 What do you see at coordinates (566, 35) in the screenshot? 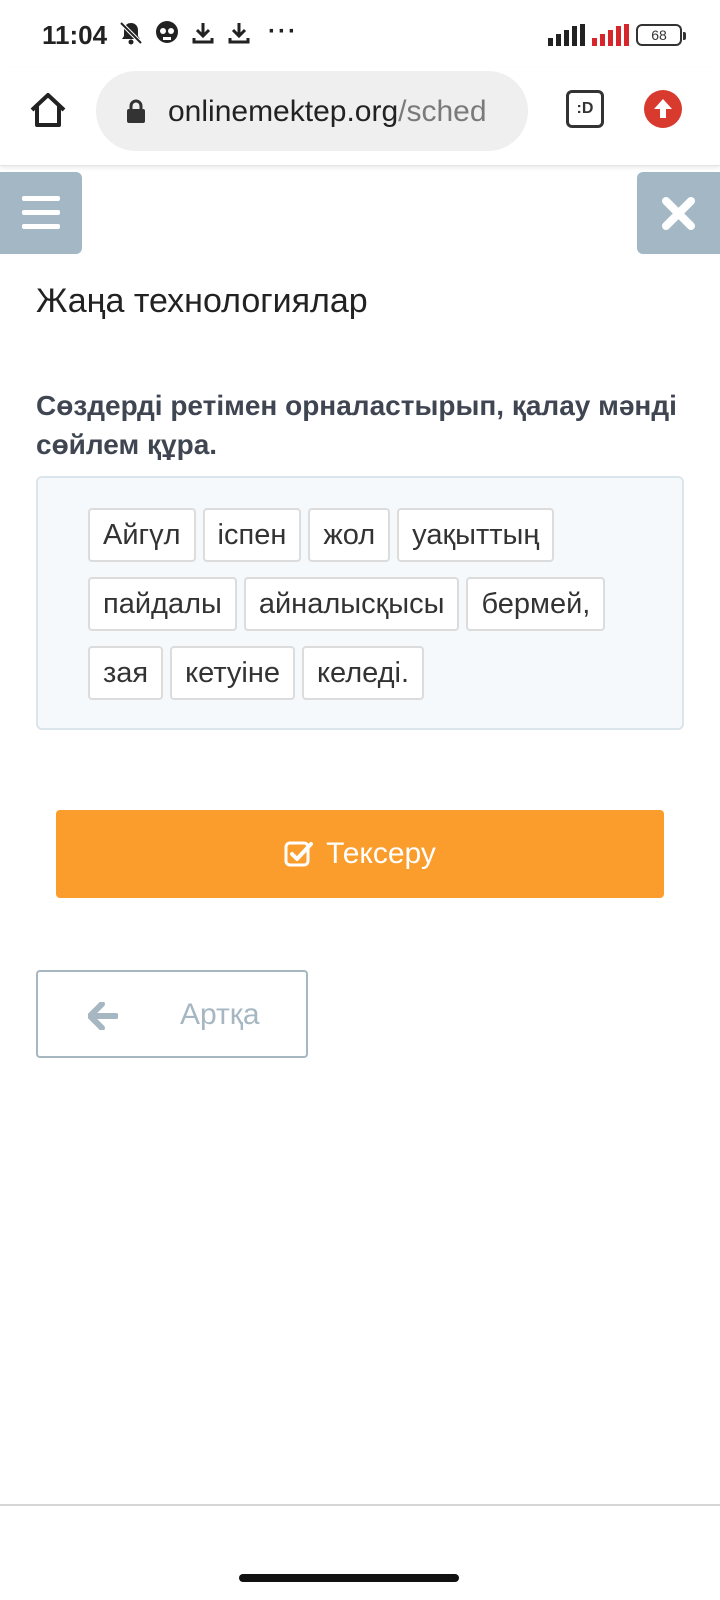
I see `signal-icon` at bounding box center [566, 35].